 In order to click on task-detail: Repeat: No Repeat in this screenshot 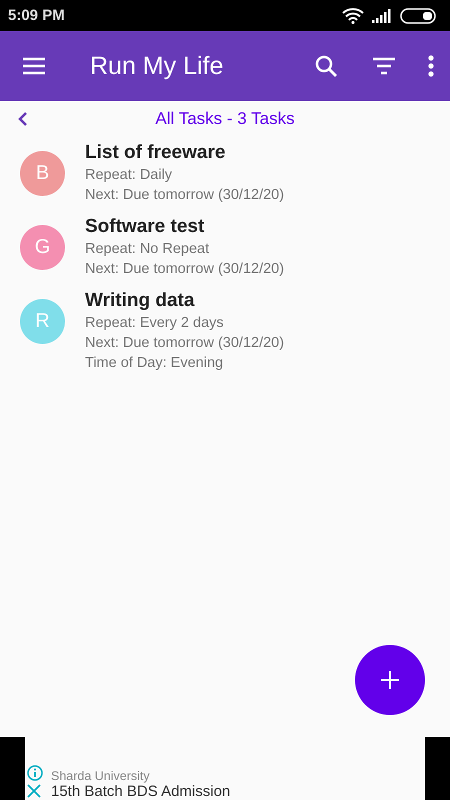, I will do `click(147, 249)`.